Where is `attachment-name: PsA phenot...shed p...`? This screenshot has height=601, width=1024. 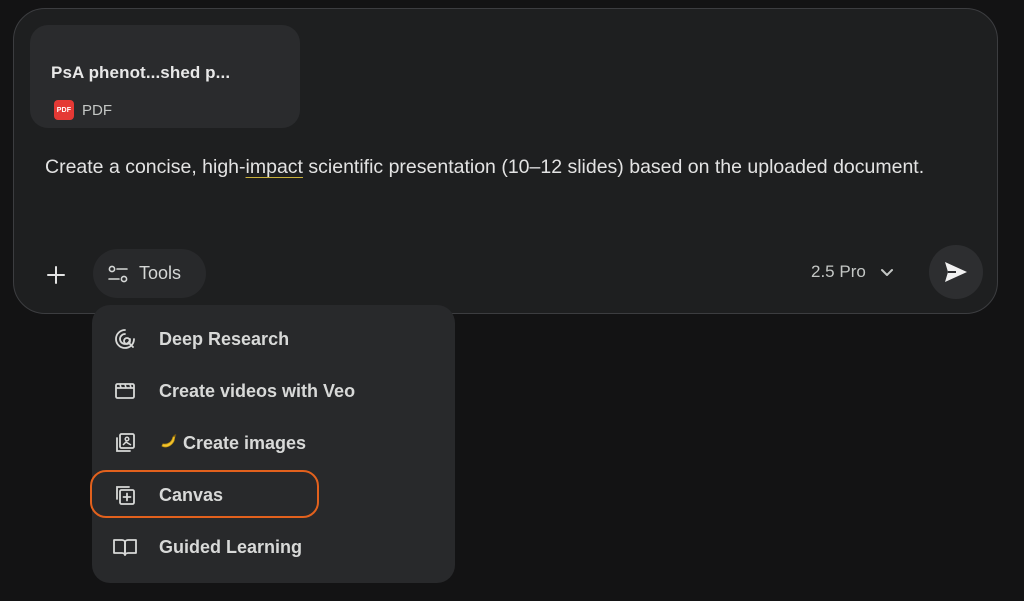 attachment-name: PsA phenot...shed p... is located at coordinates (141, 72).